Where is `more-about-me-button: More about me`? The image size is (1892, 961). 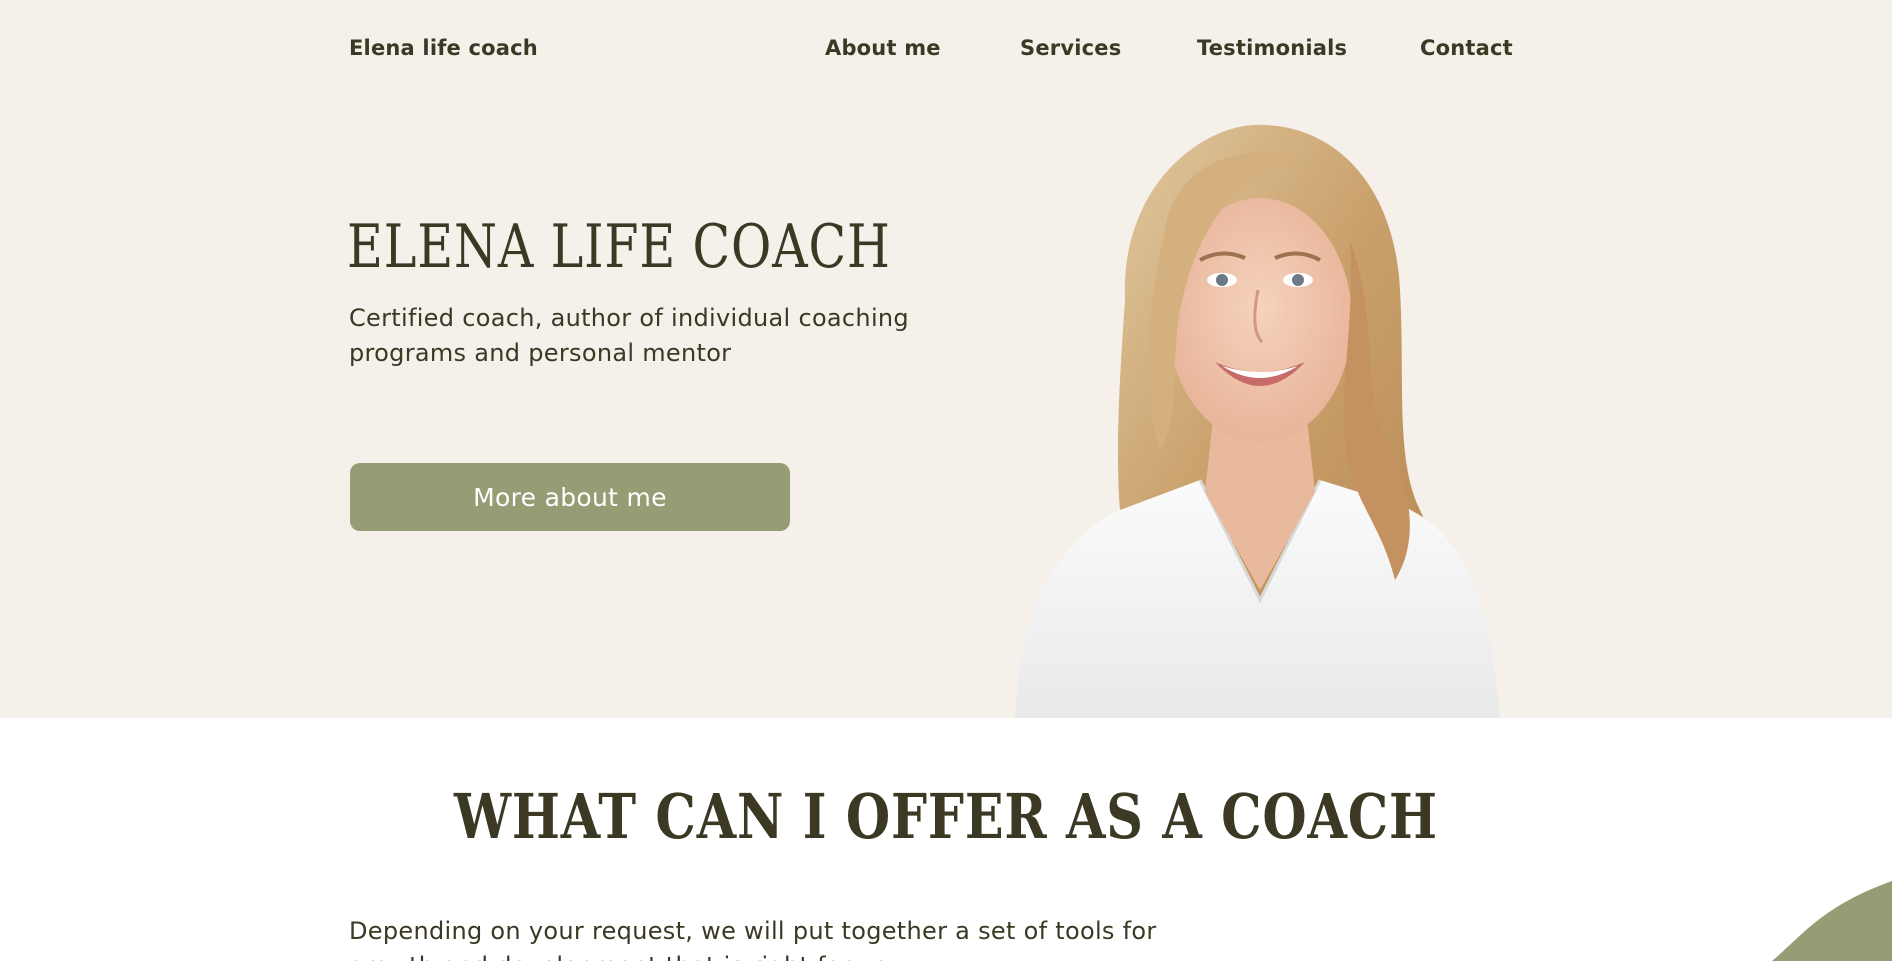 more-about-me-button: More about me is located at coordinates (570, 497).